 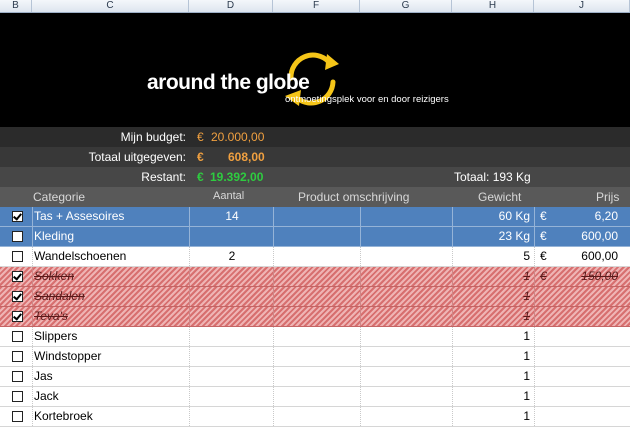 What do you see at coordinates (315, 257) in the screenshot?
I see `table-row: Wandelschoenen 2 5 €600,00` at bounding box center [315, 257].